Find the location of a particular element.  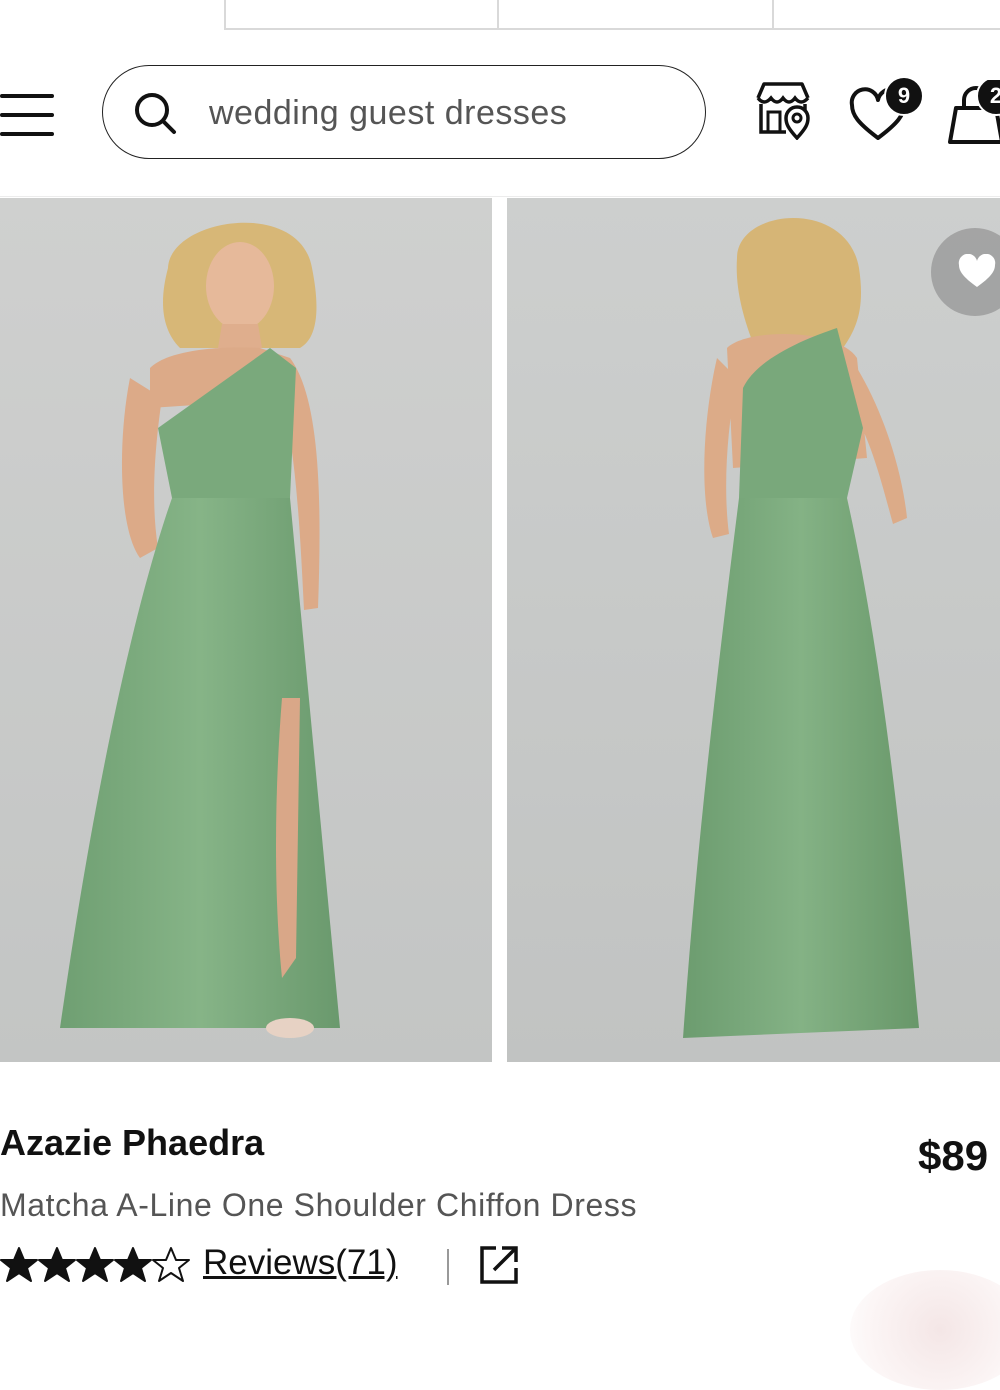

wishlist-button: 9 is located at coordinates (888, 110).